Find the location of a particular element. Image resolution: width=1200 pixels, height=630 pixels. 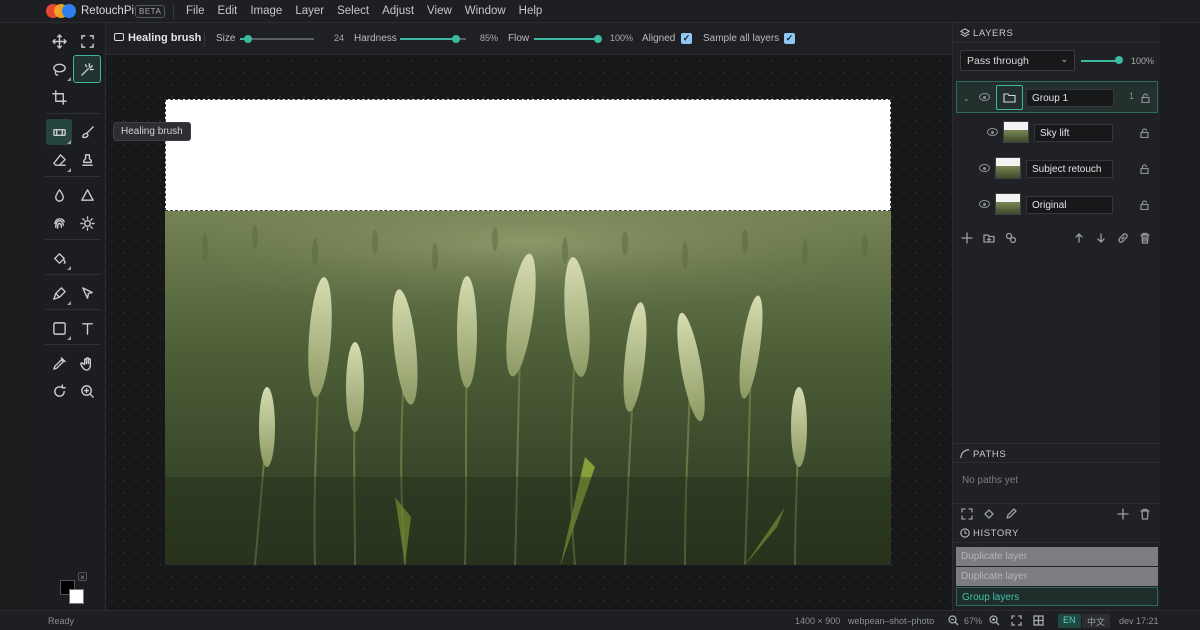

crop-icon is located at coordinates (59, 97).